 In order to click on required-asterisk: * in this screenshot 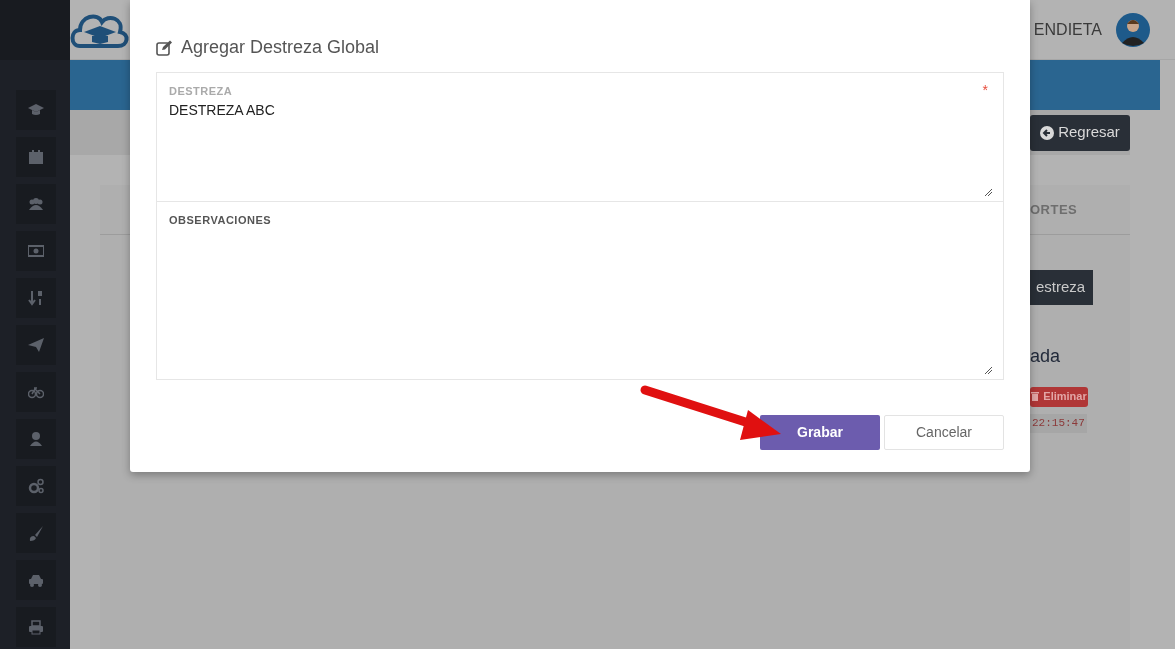, I will do `click(985, 90)`.